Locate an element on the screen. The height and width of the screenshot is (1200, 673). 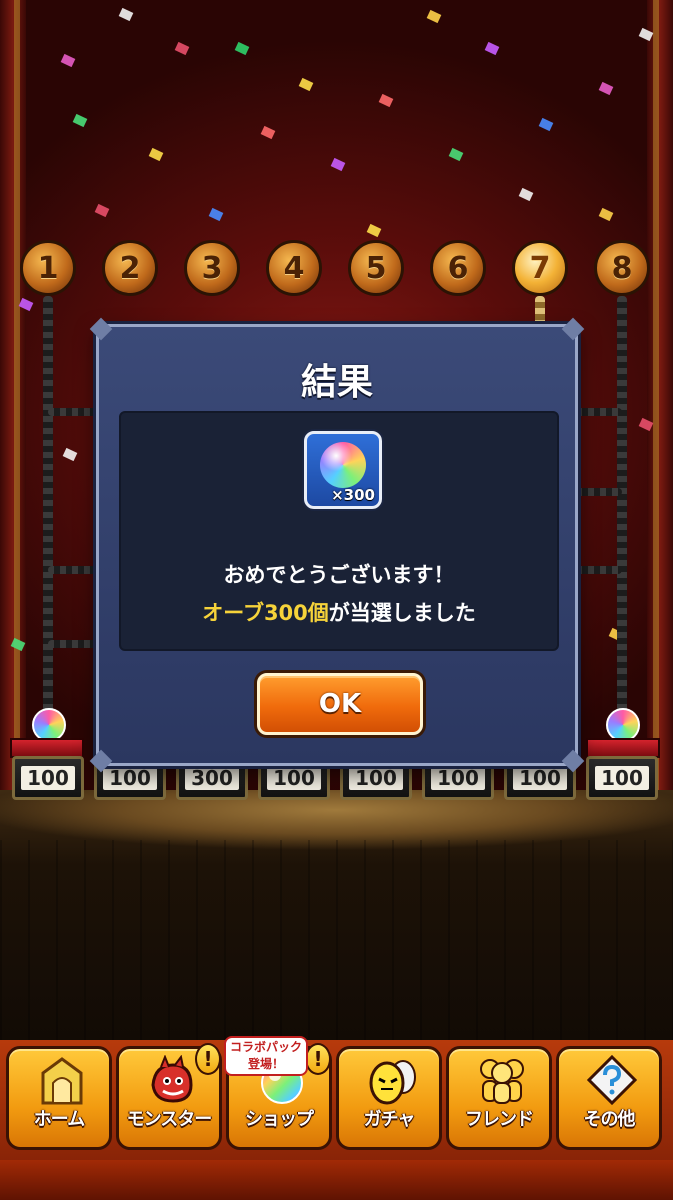
slot-number-ball: 6 is located at coordinates (458, 268).